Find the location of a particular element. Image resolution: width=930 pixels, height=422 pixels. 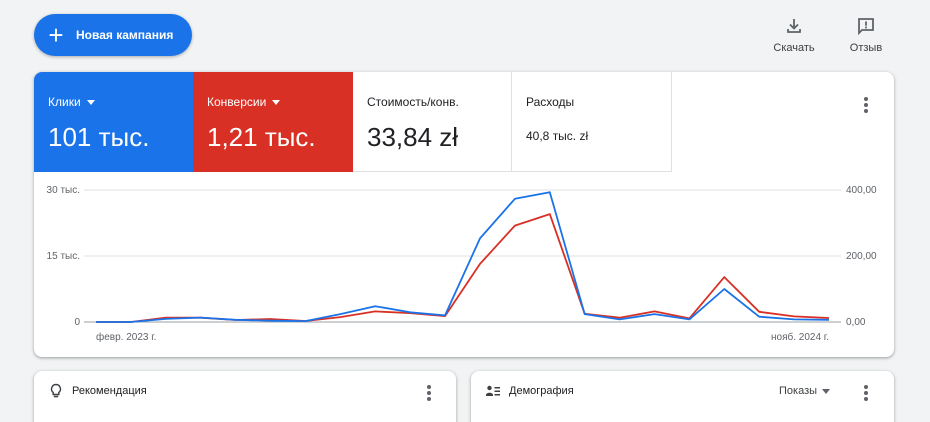

impressions-dropdown: Показы is located at coordinates (805, 391).